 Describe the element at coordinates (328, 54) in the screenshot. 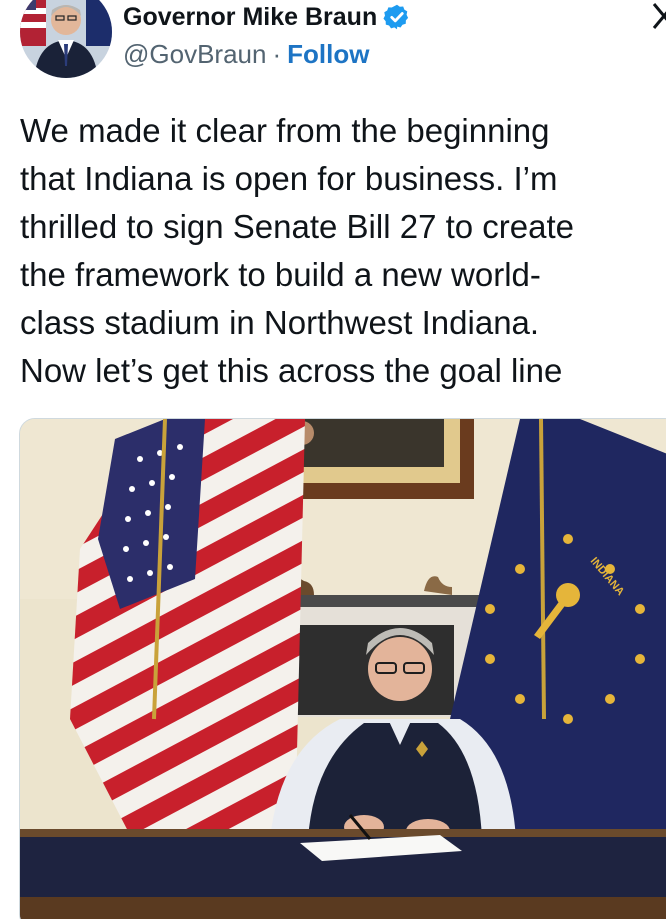

I see `follow-button: Follow` at that location.